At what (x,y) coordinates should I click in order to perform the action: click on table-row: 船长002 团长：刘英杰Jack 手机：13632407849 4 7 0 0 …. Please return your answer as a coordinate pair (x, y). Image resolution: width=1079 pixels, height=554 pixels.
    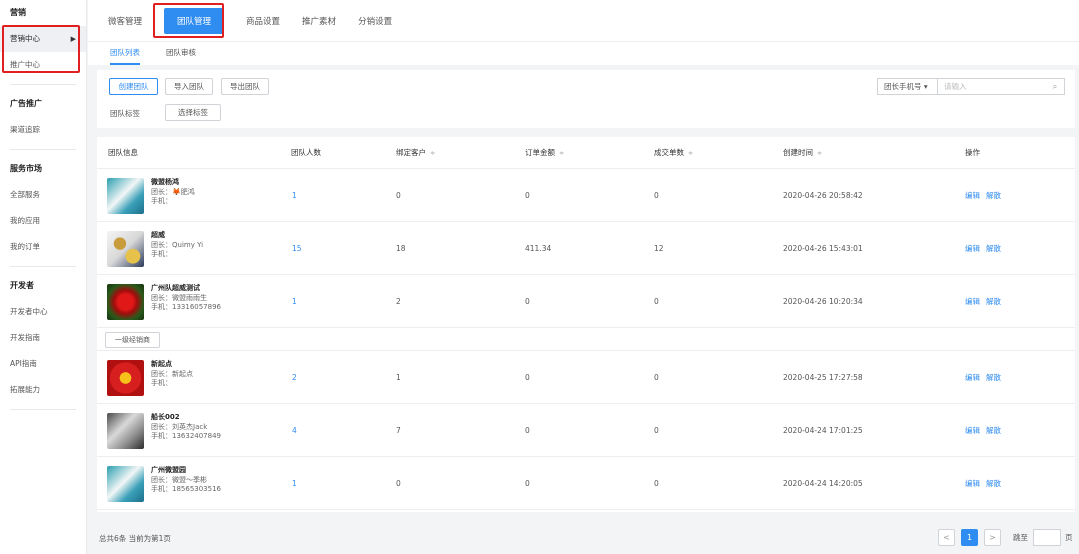
    Looking at the image, I should click on (586, 431).